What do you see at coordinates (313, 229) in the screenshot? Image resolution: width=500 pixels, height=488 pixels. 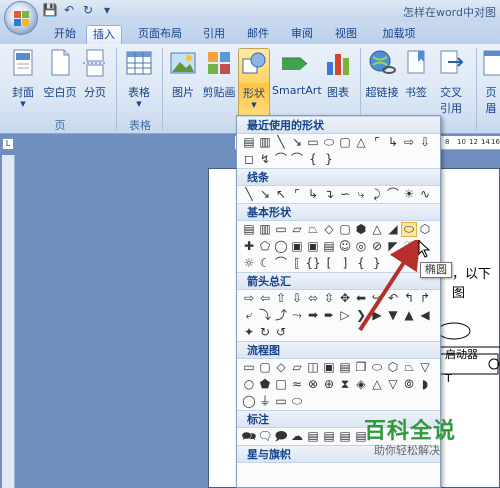 I see `trapezoid-shape-icon: ⏢` at bounding box center [313, 229].